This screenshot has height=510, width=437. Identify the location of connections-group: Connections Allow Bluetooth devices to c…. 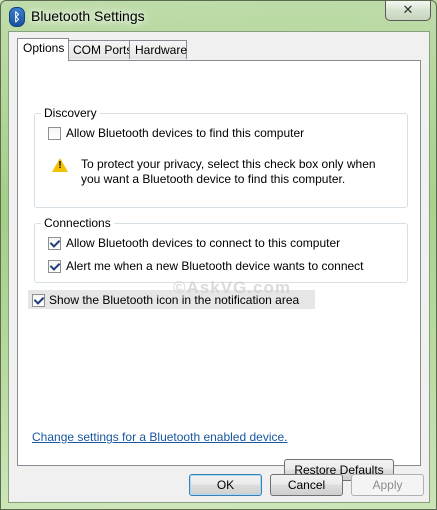
(221, 249).